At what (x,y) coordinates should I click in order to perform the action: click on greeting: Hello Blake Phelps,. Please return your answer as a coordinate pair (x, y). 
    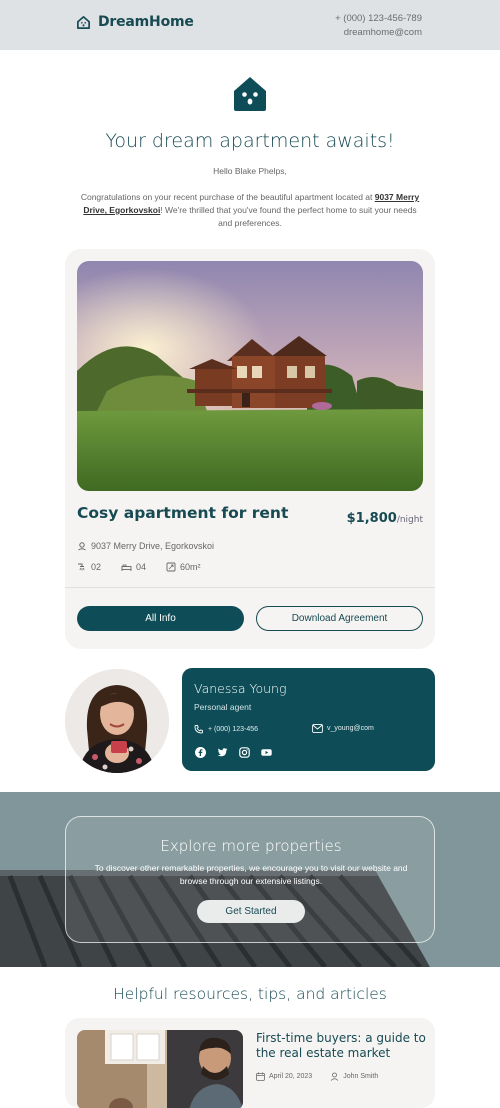
    Looking at the image, I should click on (250, 171).